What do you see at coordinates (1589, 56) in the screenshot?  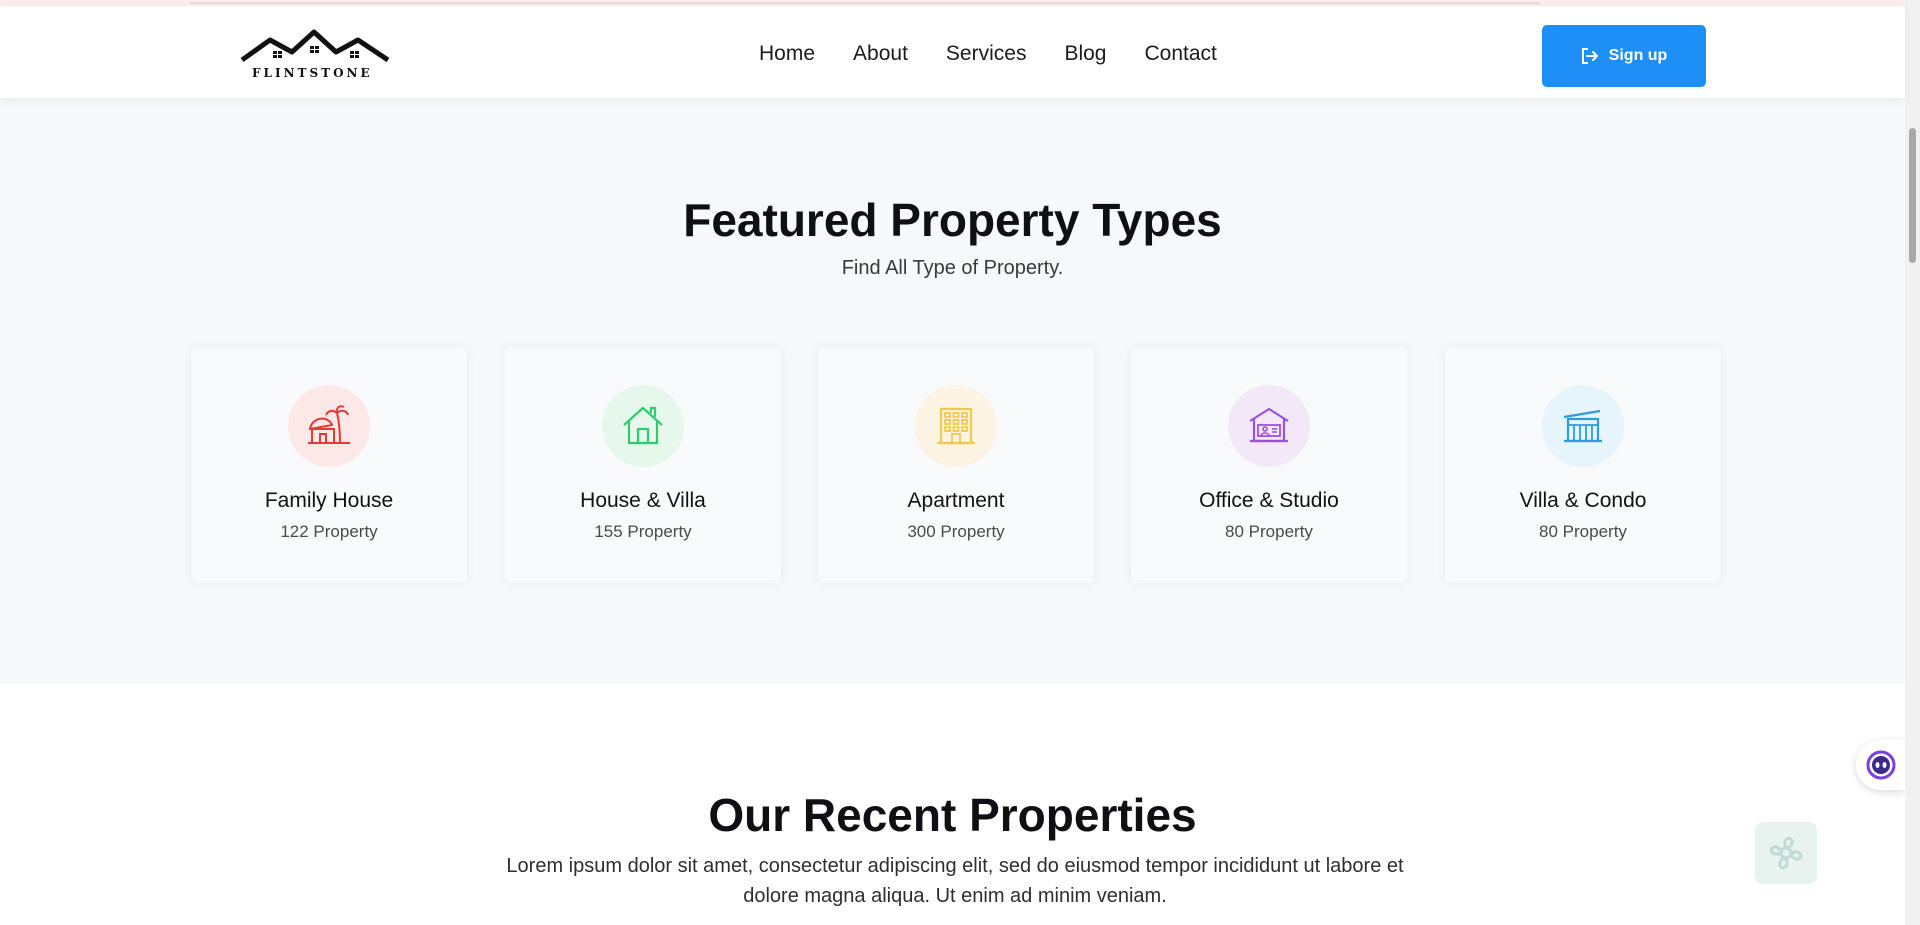 I see `sign-in-icon` at bounding box center [1589, 56].